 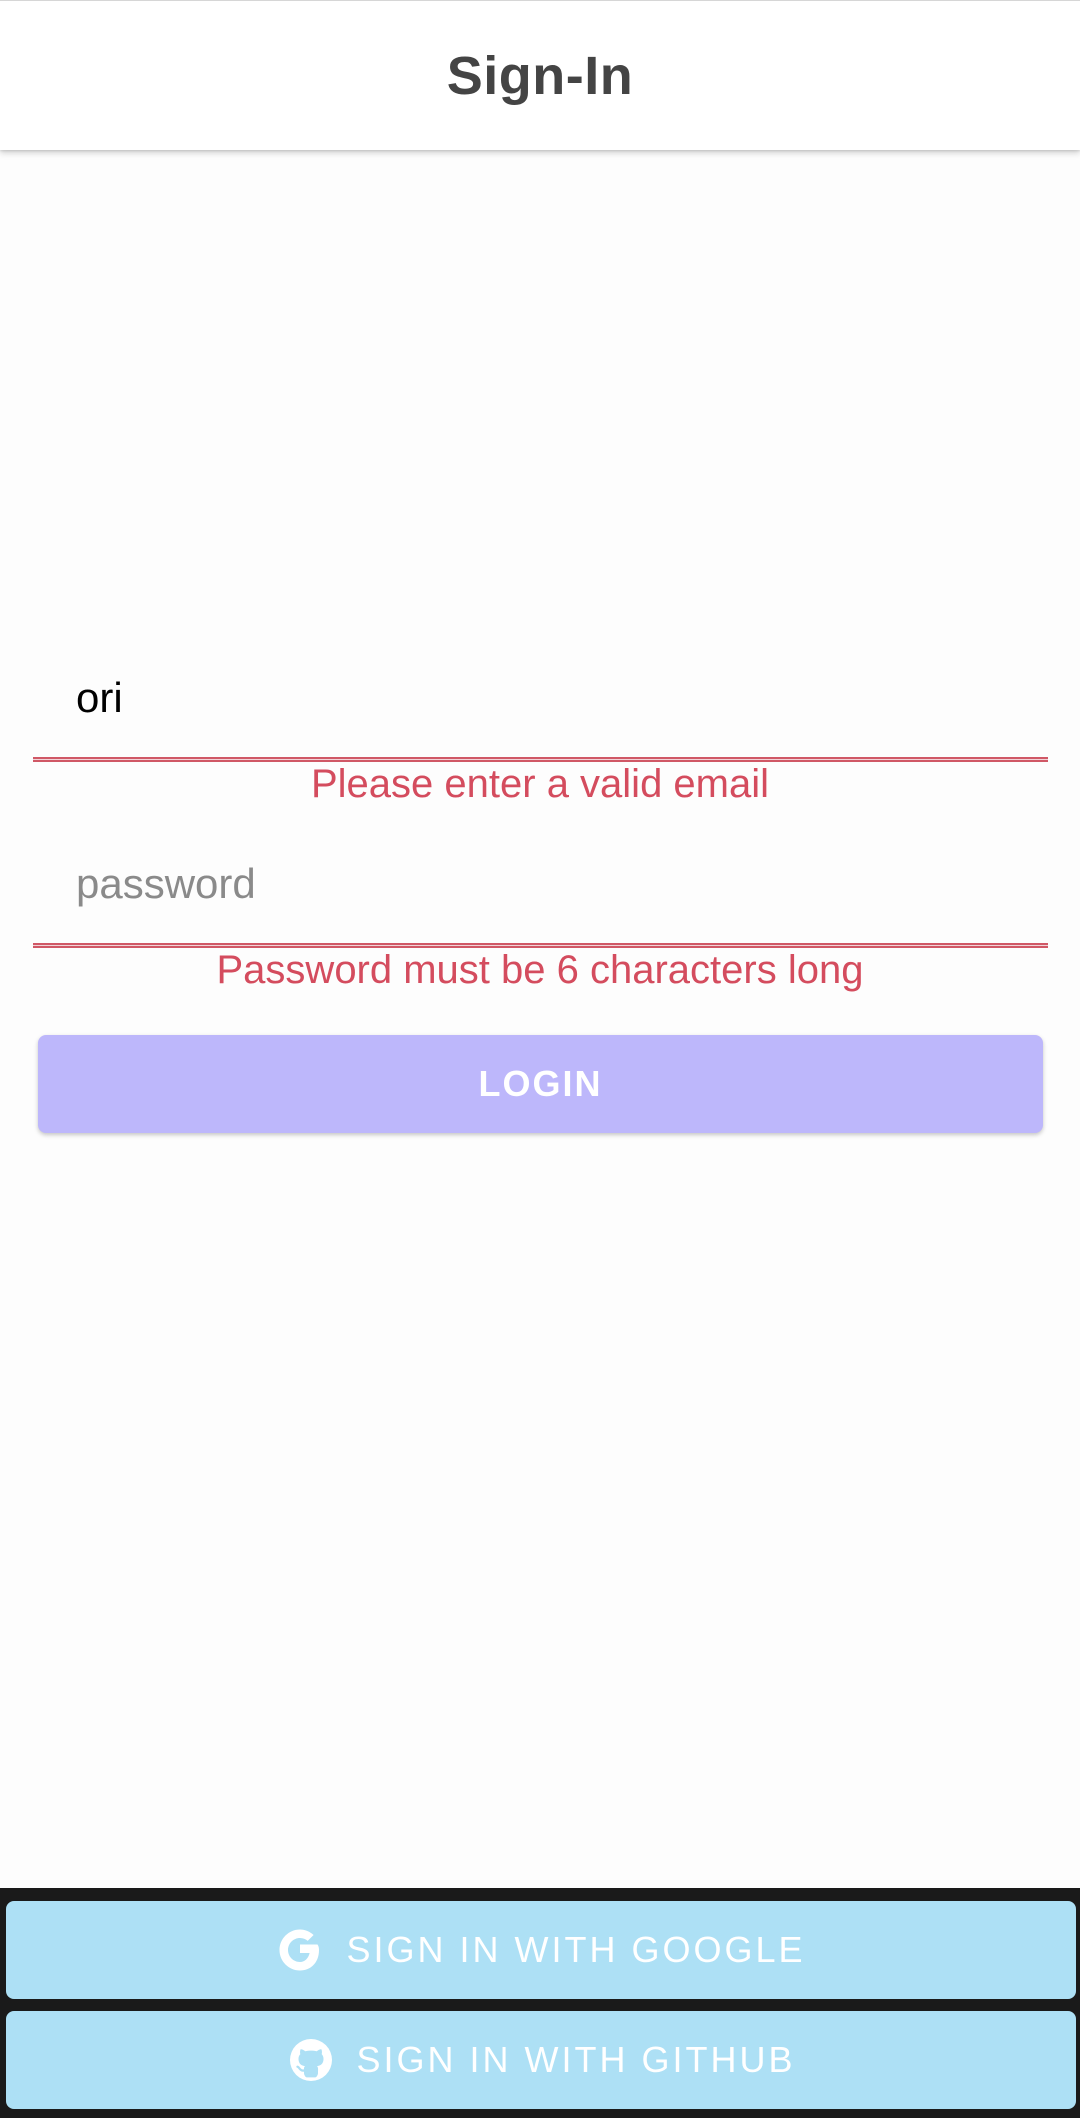 I want to click on page-title: Sign-In, so click(x=540, y=75).